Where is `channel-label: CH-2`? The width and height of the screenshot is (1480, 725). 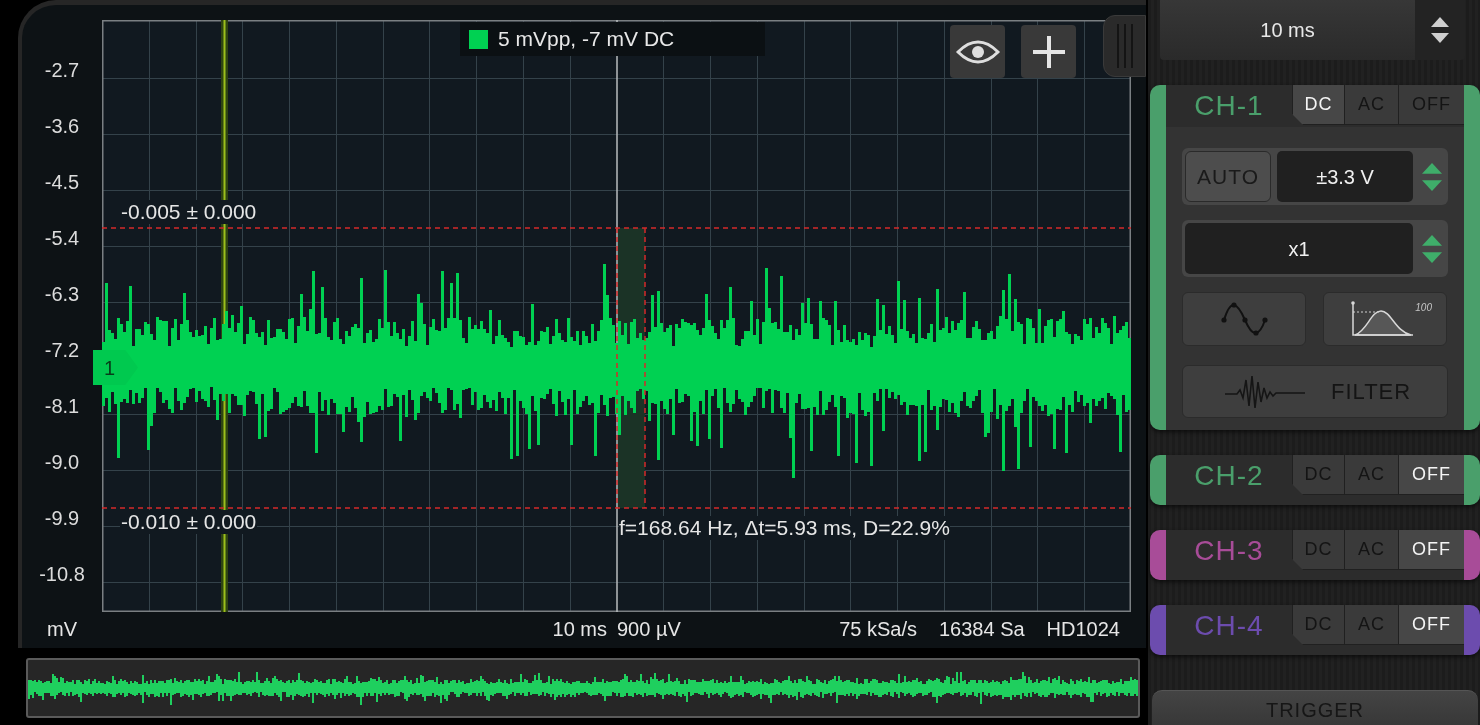 channel-label: CH-2 is located at coordinates (1229, 476).